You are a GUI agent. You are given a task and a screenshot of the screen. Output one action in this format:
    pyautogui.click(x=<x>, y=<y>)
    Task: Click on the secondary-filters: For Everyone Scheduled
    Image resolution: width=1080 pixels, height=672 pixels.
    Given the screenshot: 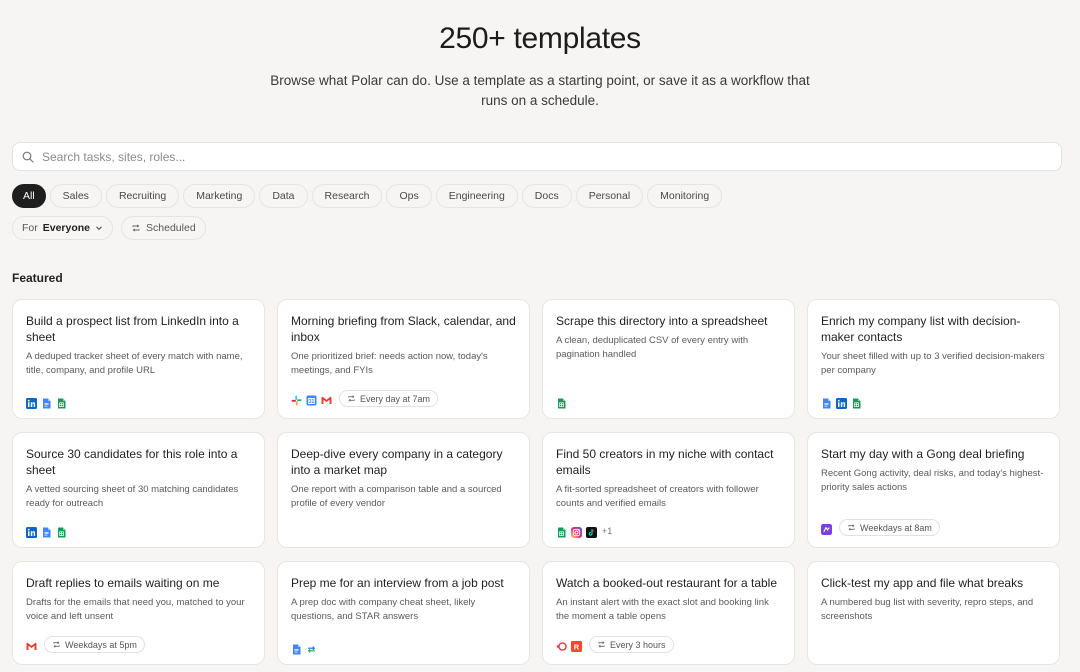 What is the action you would take?
    pyautogui.click(x=109, y=228)
    